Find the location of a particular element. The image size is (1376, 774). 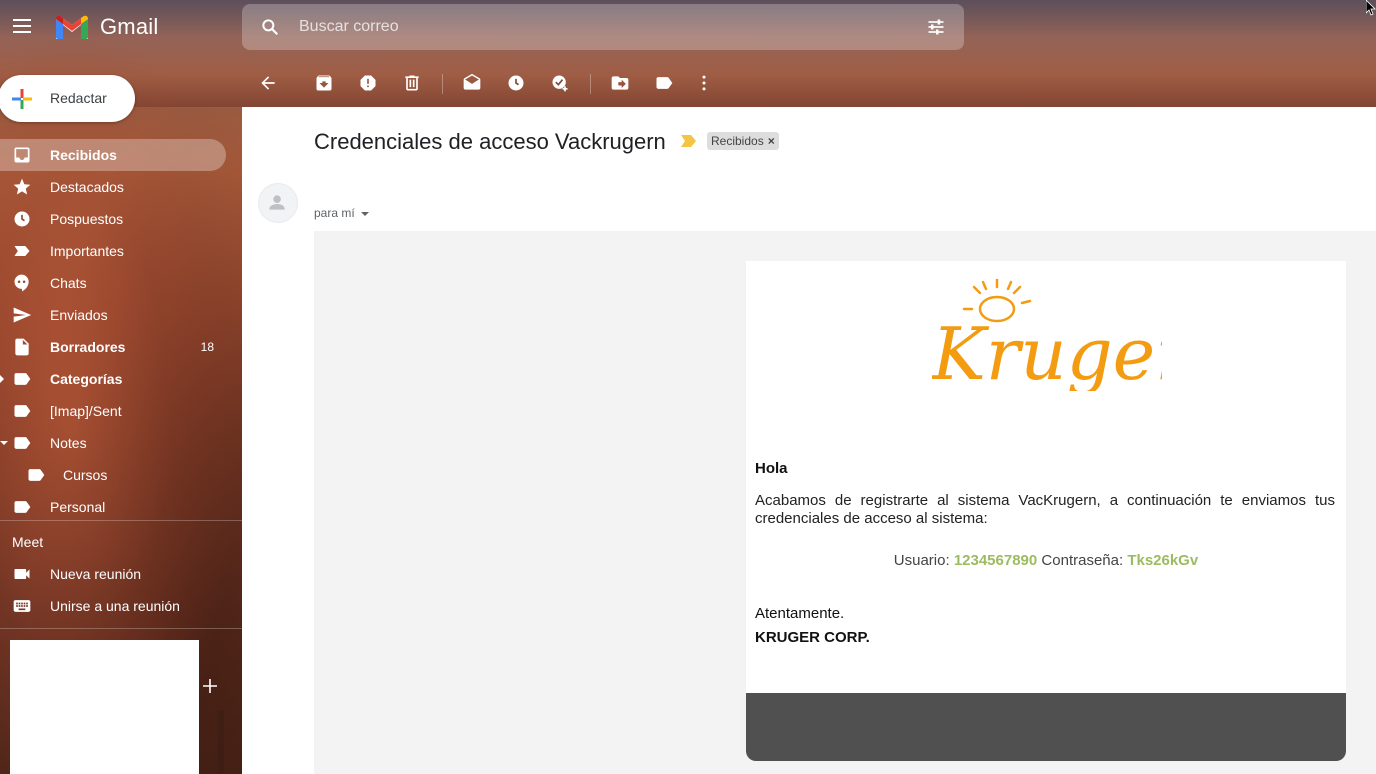

label-chip: Recibidos × is located at coordinates (743, 141).